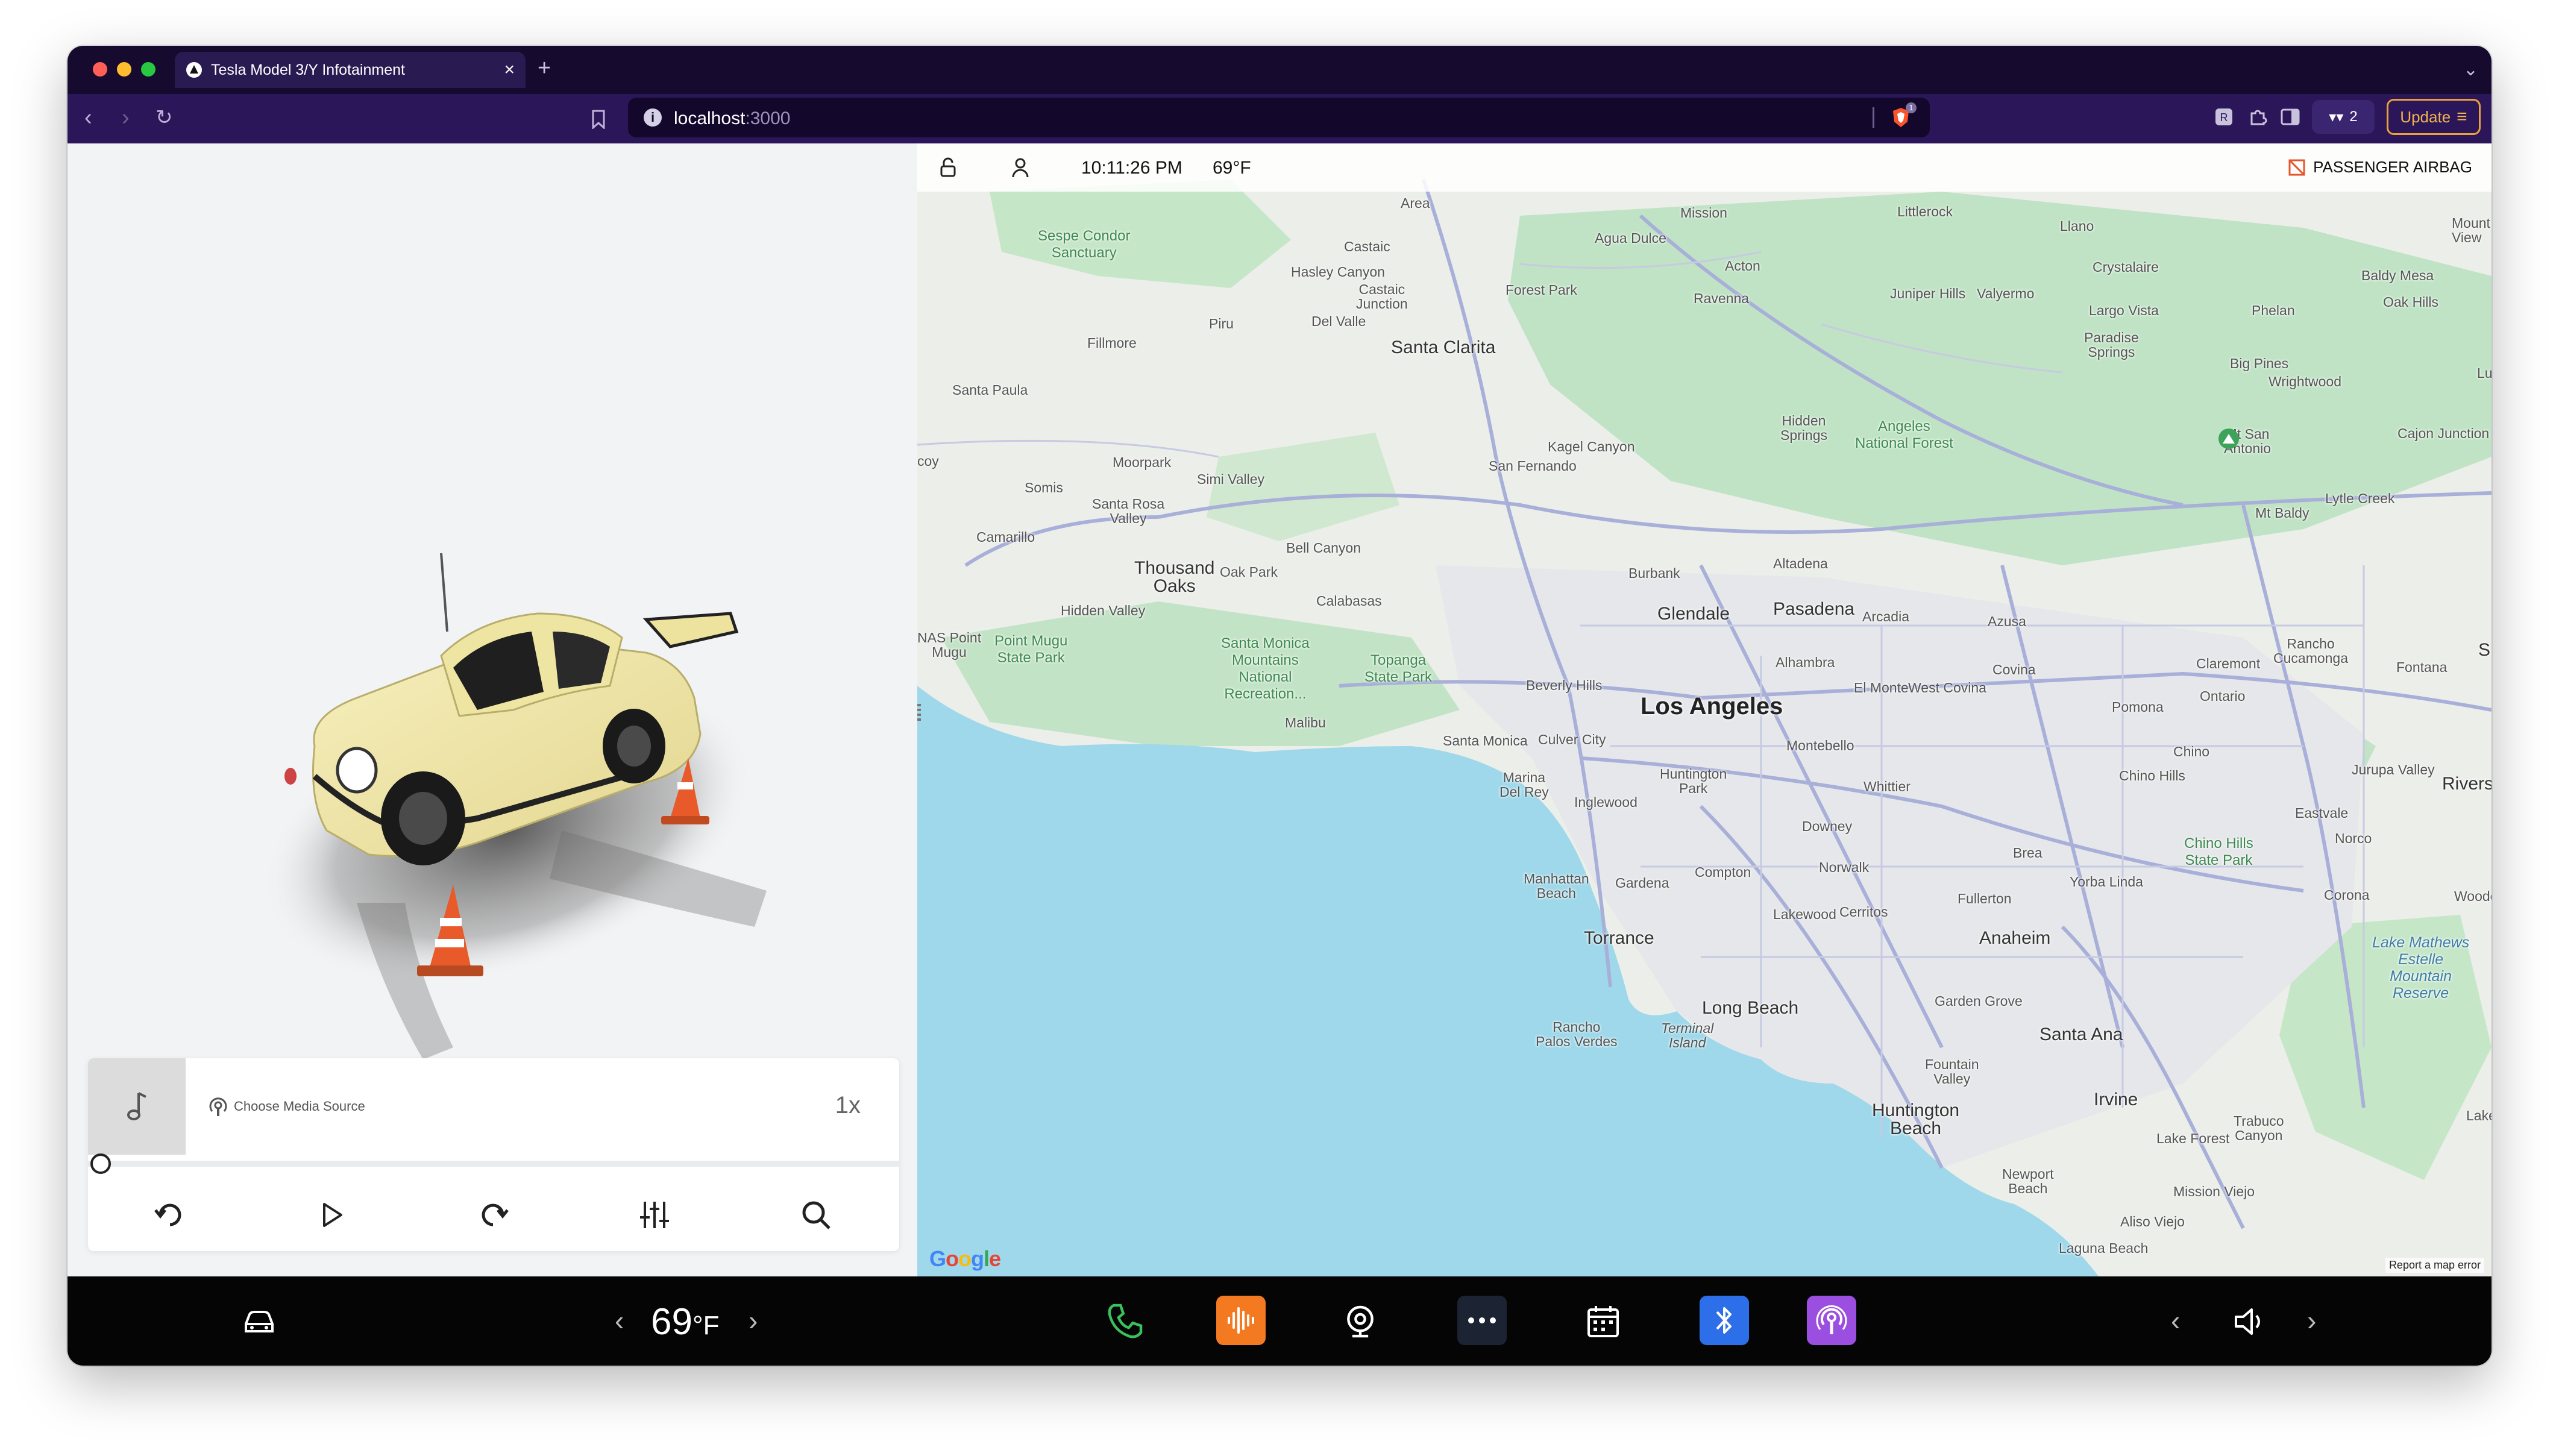 This screenshot has width=2559, height=1456. I want to click on music-note-icon, so click(136, 1106).